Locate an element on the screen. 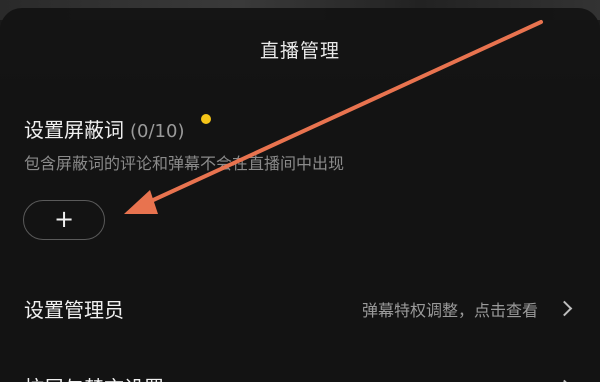 This screenshot has height=382, width=600. add-block-word-button: + is located at coordinates (64, 220).